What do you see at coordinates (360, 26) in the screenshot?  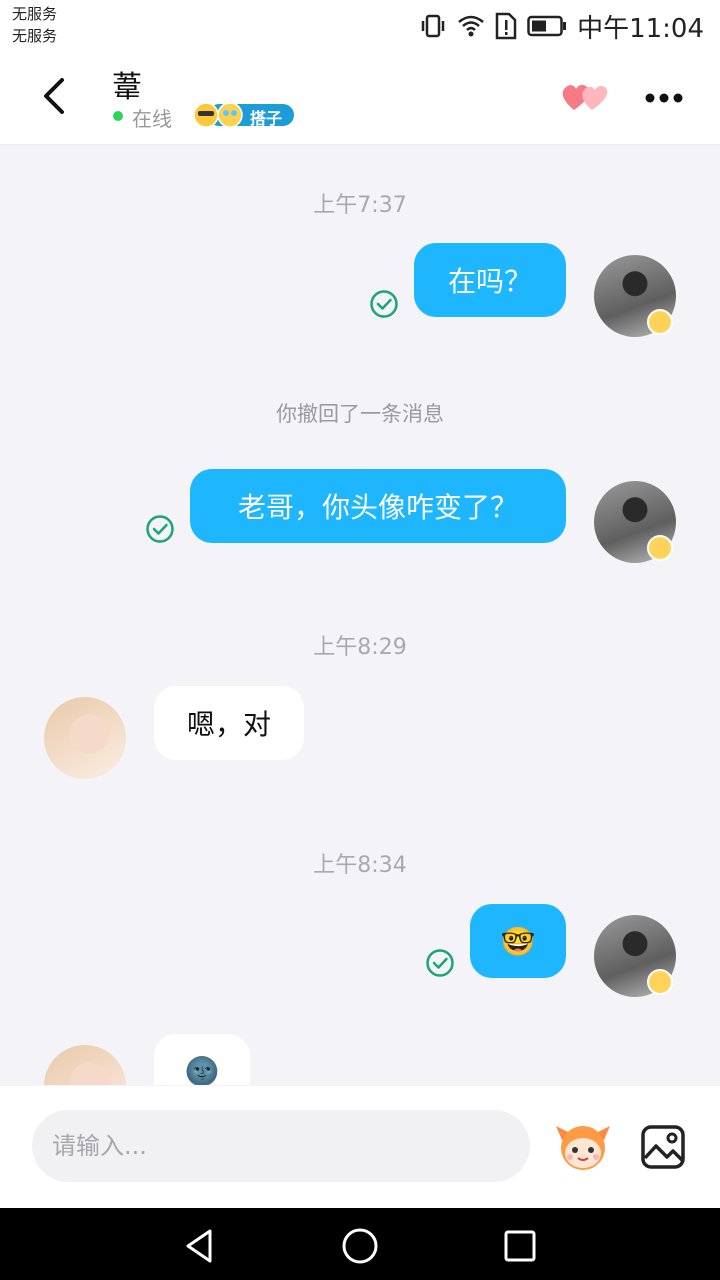 I see `status-bar: 无服务 无服务 中午11:04` at bounding box center [360, 26].